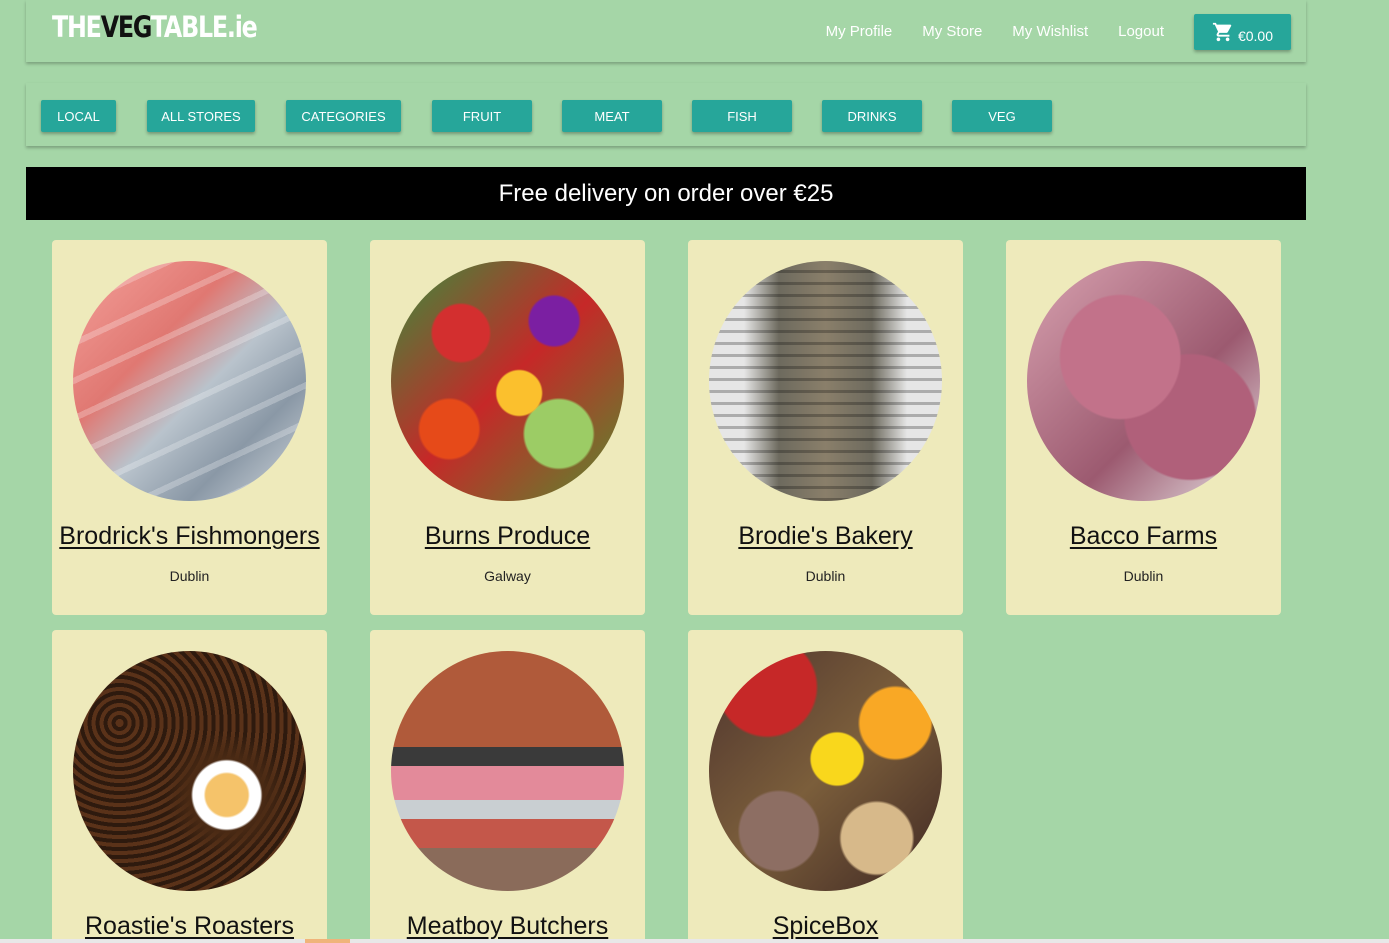 Image resolution: width=1389 pixels, height=943 pixels. I want to click on category-meat-button: MEAT, so click(612, 116).